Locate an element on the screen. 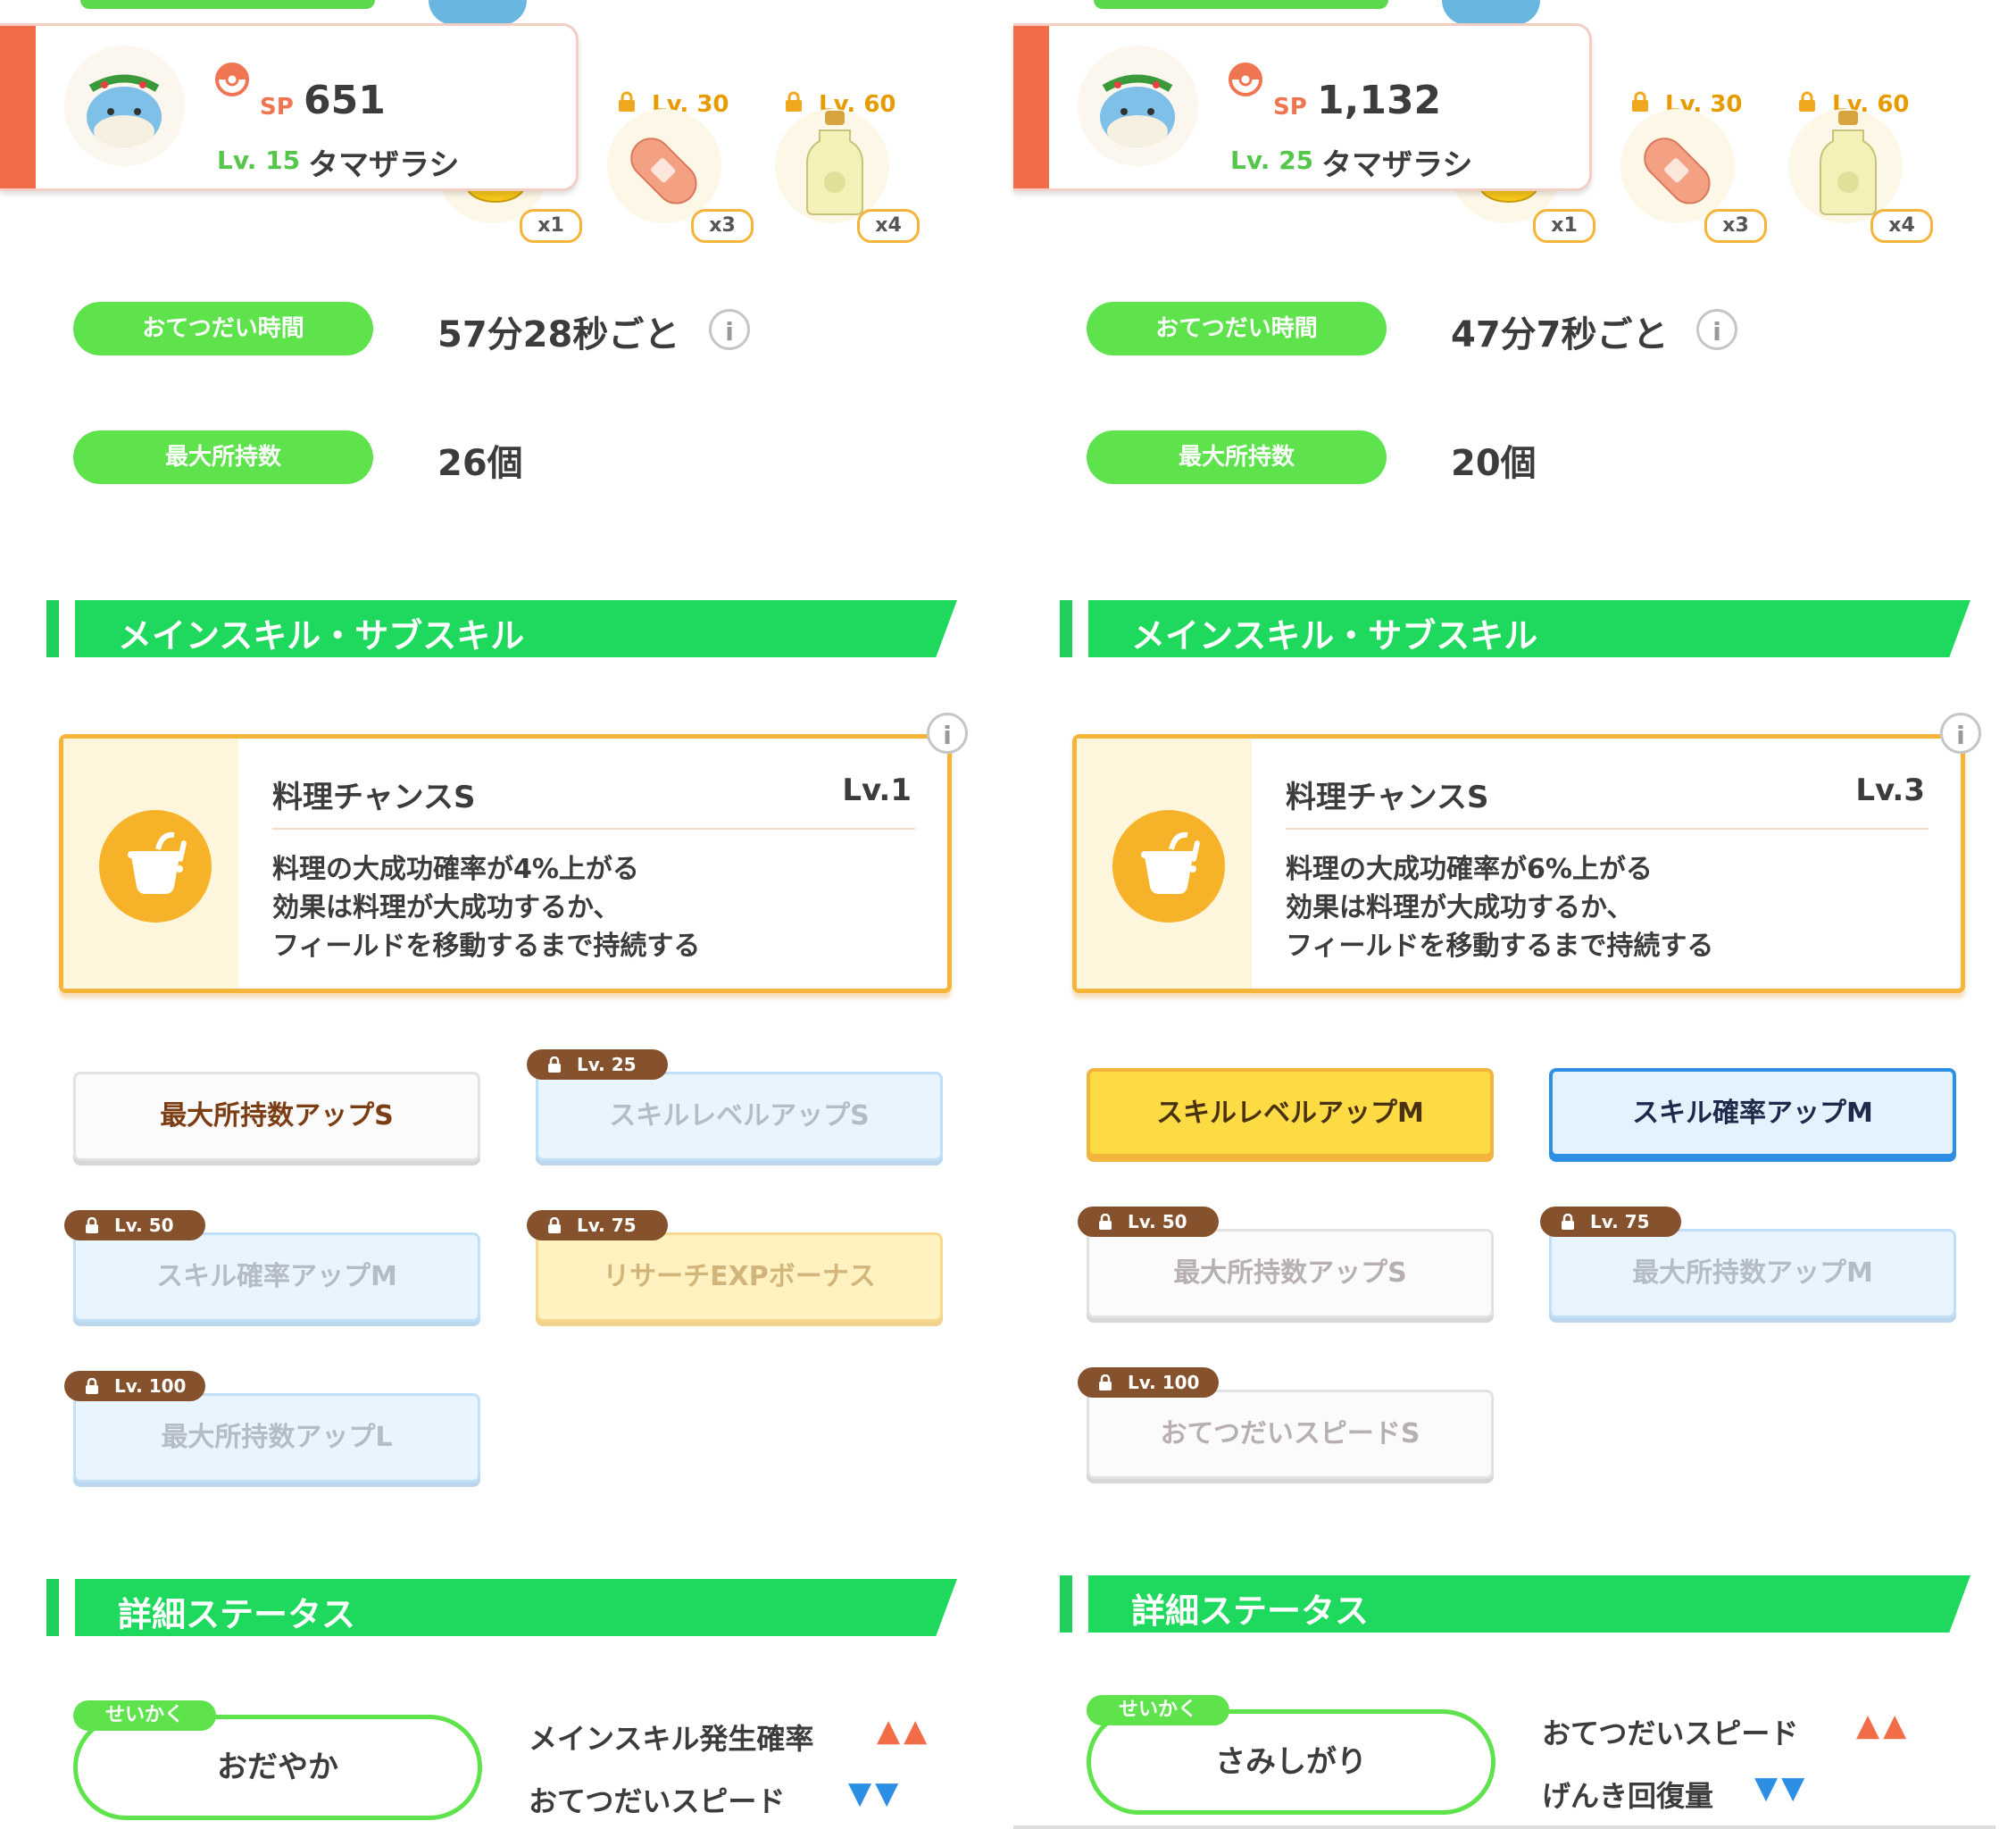 This screenshot has width=2016, height=1829. help-time-value: 47分7秒ごと is located at coordinates (1560, 334).